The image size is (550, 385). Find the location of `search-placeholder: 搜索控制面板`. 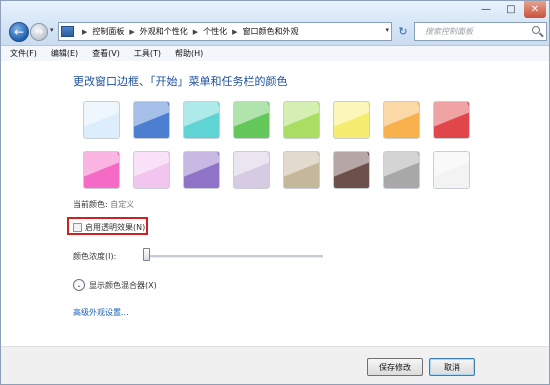

search-placeholder: 搜索控制面板 is located at coordinates (449, 31).